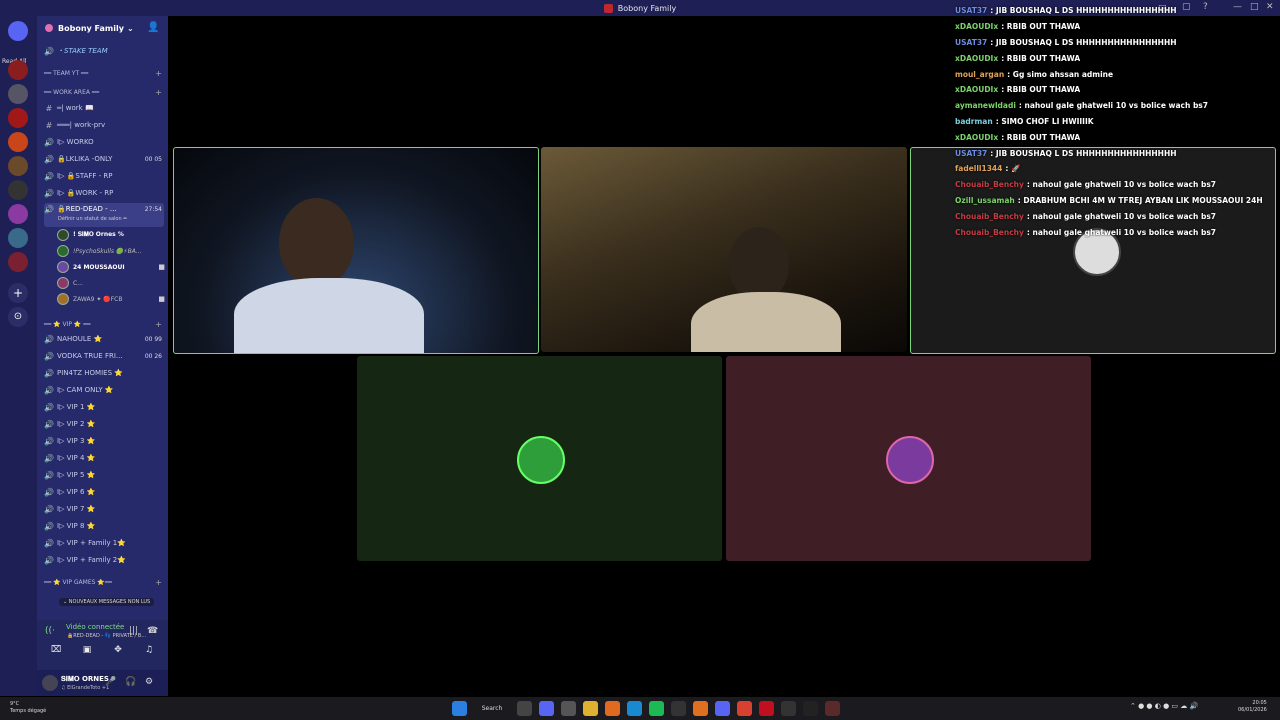  Describe the element at coordinates (104, 560) in the screenshot. I see `voice-channel: 🔊 I▷ VIP + Family 2⭐` at that location.